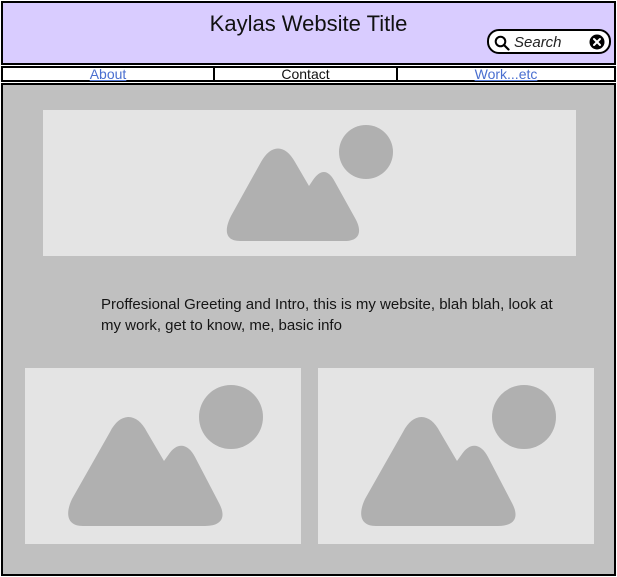 This screenshot has height=577, width=617. Describe the element at coordinates (597, 42) in the screenshot. I see `close-circle-icon` at that location.